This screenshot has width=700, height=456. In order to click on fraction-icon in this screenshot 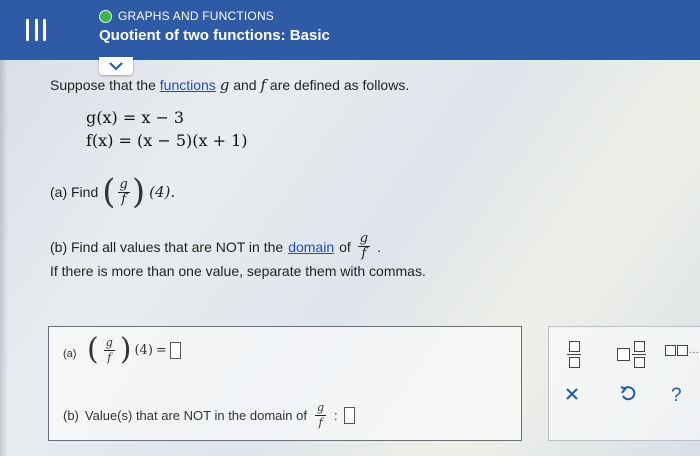, I will do `click(574, 354)`.